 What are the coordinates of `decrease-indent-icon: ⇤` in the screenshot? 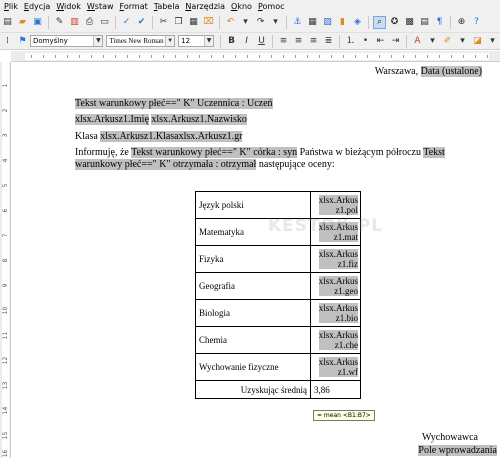 It's located at (380, 41).